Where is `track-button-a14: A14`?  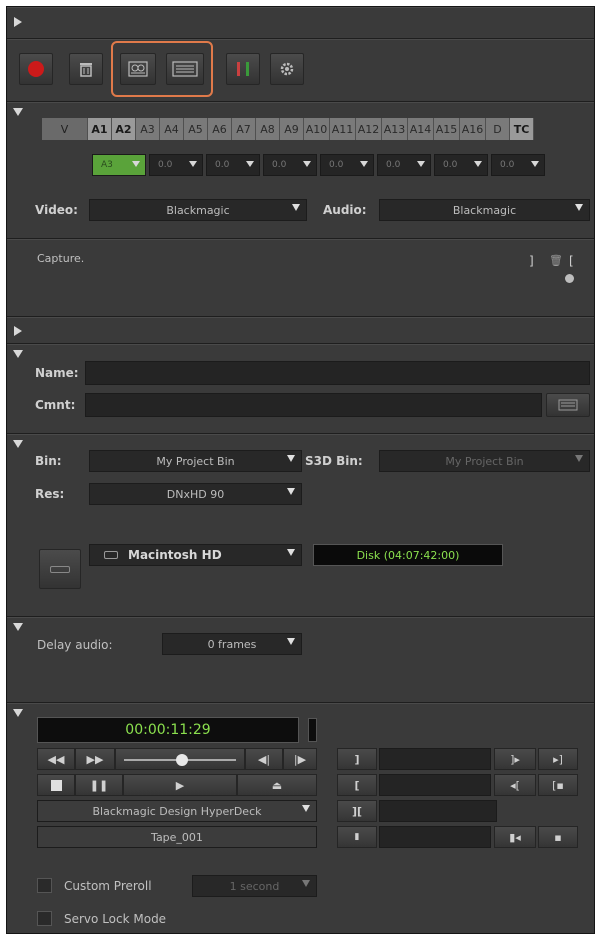
track-button-a14: A14 is located at coordinates (421, 129).